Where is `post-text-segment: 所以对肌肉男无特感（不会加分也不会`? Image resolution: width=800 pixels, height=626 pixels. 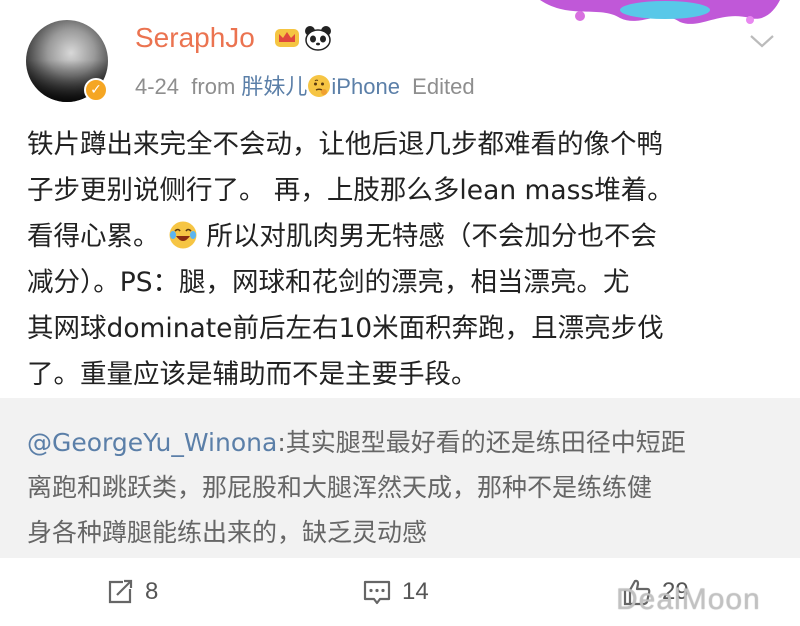
post-text-segment: 所以对肌肉男无特感（不会加分也不会 is located at coordinates (427, 236).